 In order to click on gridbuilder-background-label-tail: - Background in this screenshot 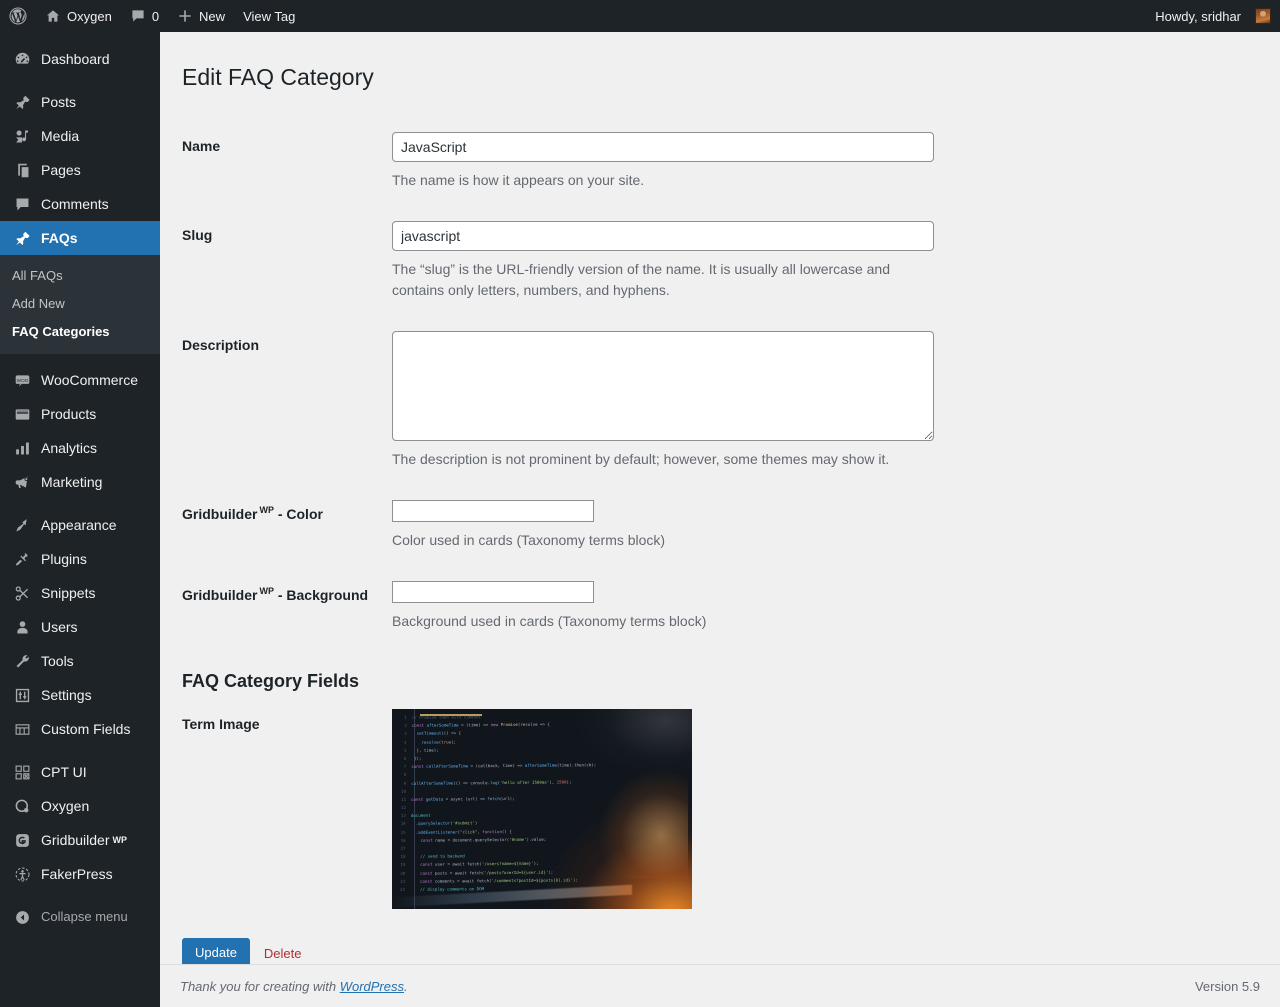, I will do `click(321, 594)`.